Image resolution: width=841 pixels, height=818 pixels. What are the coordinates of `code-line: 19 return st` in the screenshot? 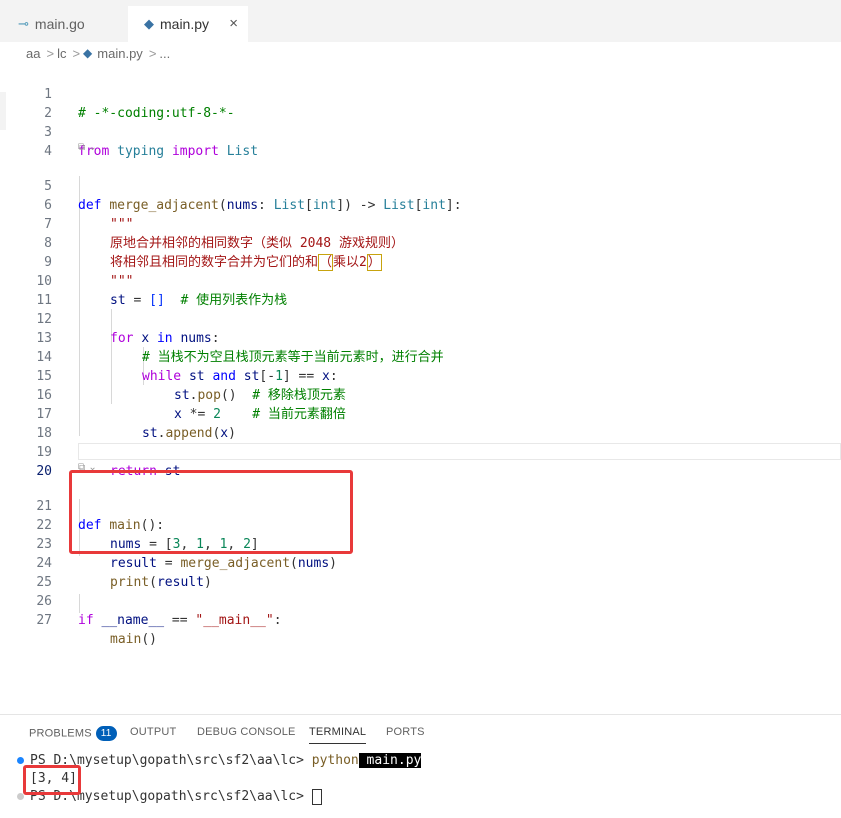 It's located at (420, 451).